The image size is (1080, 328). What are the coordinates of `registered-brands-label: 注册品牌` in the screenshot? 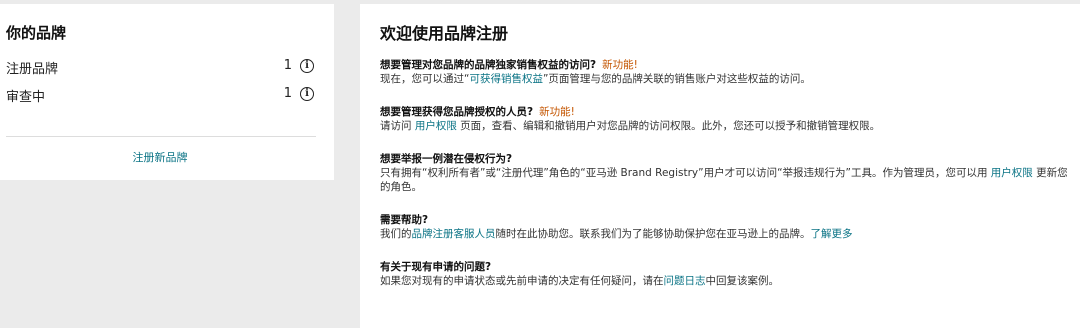 It's located at (32, 69).